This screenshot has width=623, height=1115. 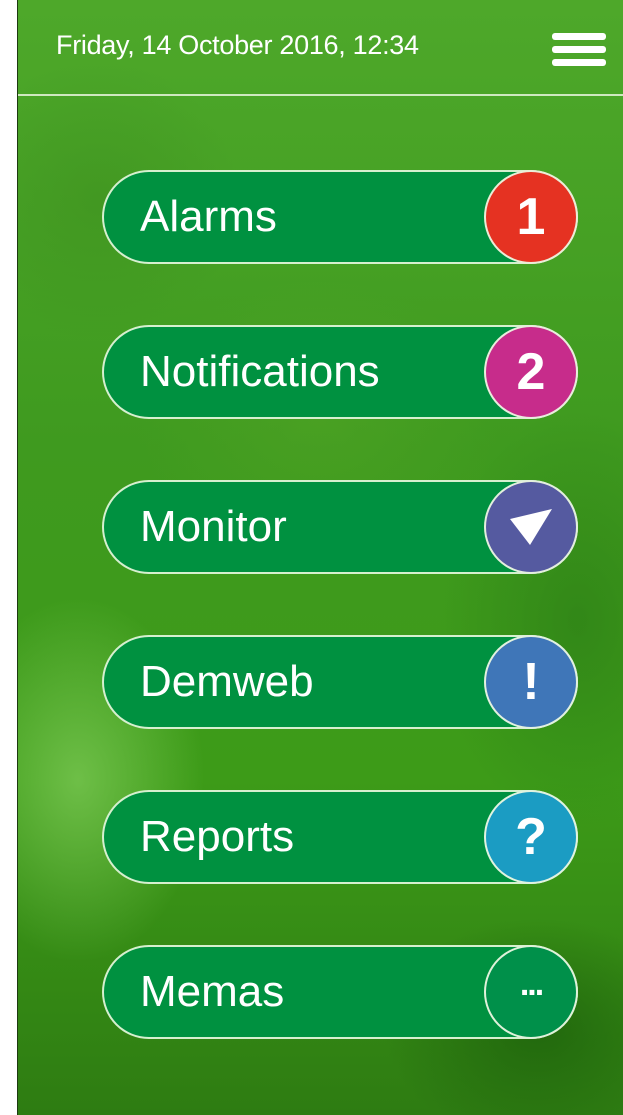 I want to click on demweb-badge-glyph: !, so click(x=531, y=682).